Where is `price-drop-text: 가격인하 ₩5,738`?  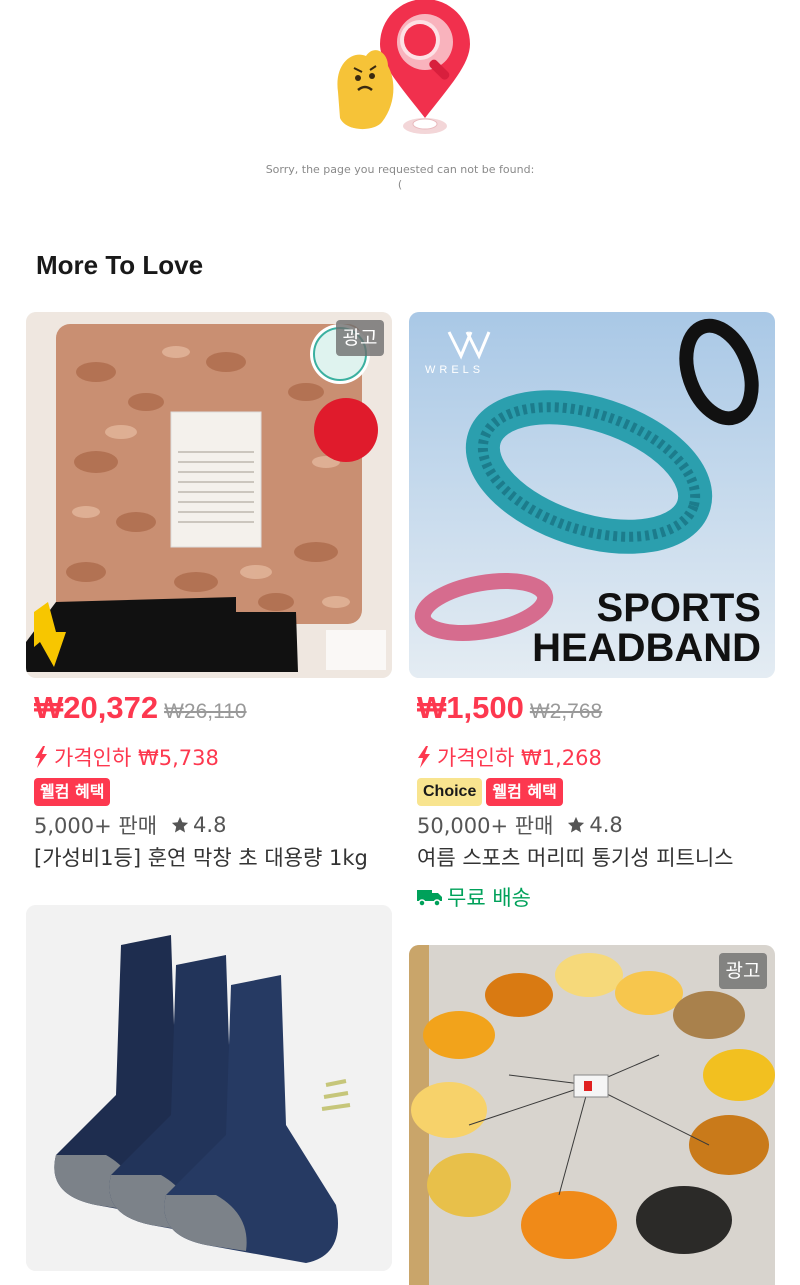 price-drop-text: 가격인하 ₩5,738 is located at coordinates (136, 758).